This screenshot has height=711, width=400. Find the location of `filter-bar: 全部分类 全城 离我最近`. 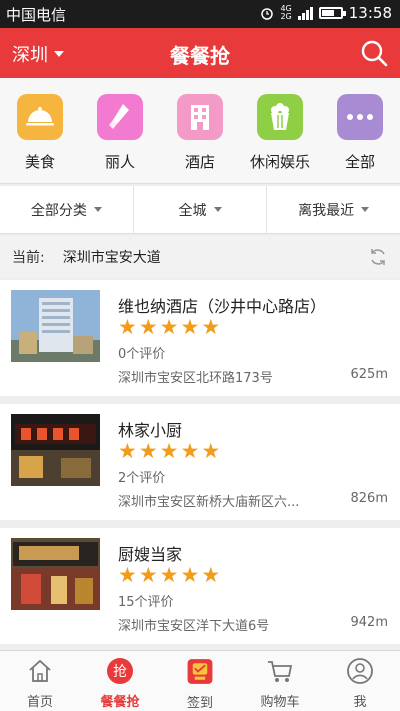

filter-bar: 全部分类 全城 离我最近 is located at coordinates (200, 210).